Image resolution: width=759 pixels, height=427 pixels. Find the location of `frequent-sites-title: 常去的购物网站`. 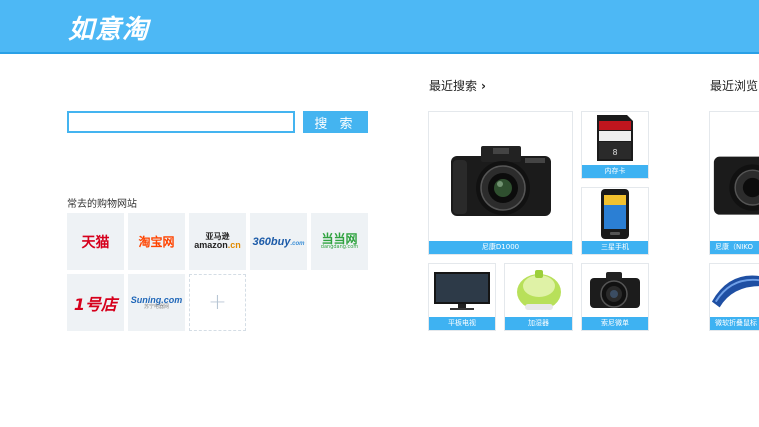

frequent-sites-title: 常去的购物网站 is located at coordinates (102, 204).